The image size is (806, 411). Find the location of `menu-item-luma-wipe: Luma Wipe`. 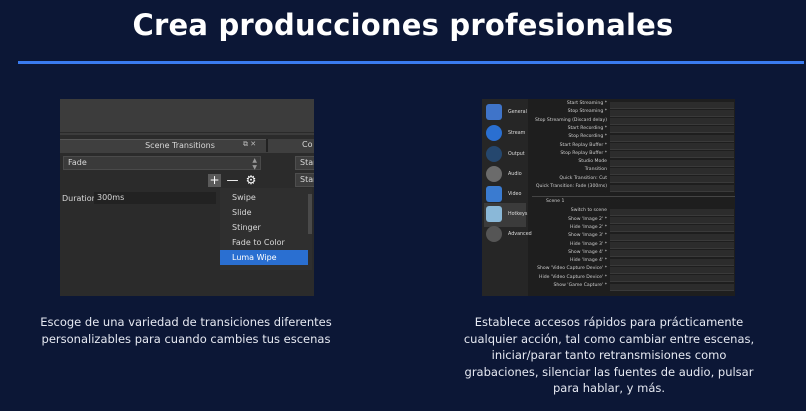

menu-item-luma-wipe: Luma Wipe is located at coordinates (264, 257).